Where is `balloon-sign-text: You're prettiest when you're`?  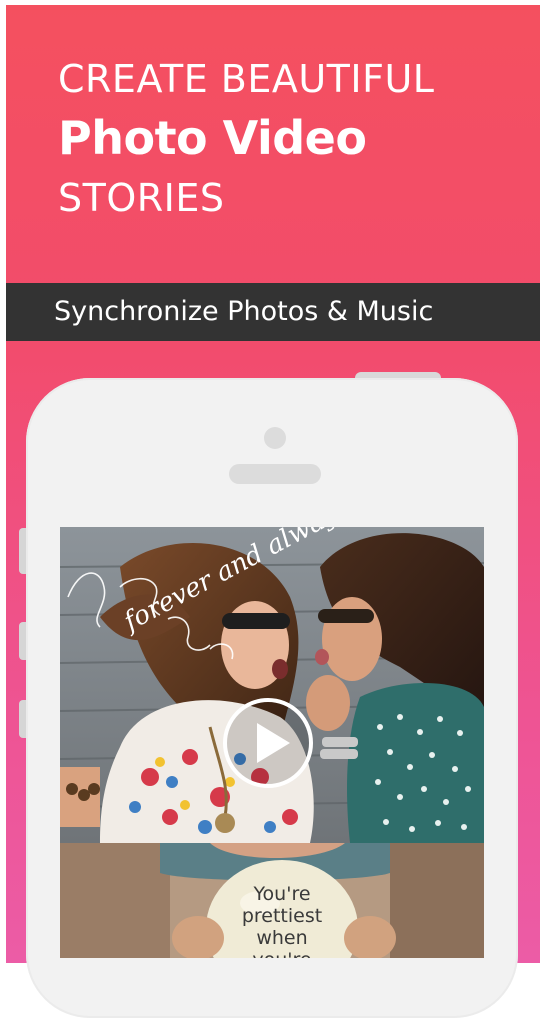 balloon-sign-text: You're prettiest when you're is located at coordinates (282, 920).